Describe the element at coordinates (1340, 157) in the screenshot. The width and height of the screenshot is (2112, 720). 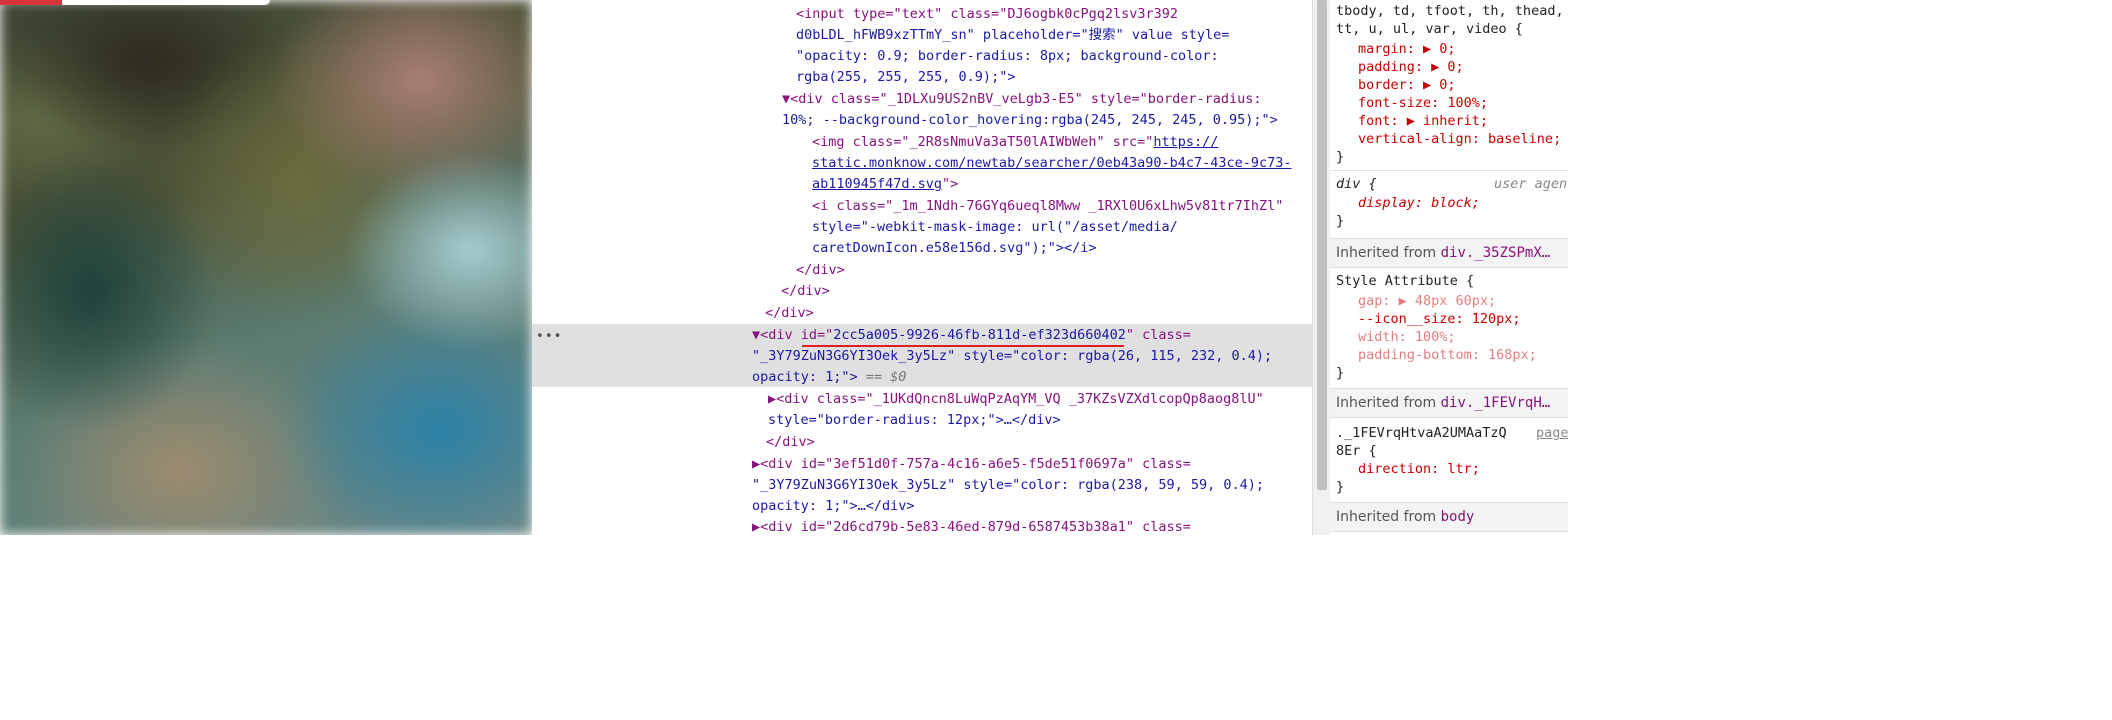
I see `css-rule-close: }` at that location.